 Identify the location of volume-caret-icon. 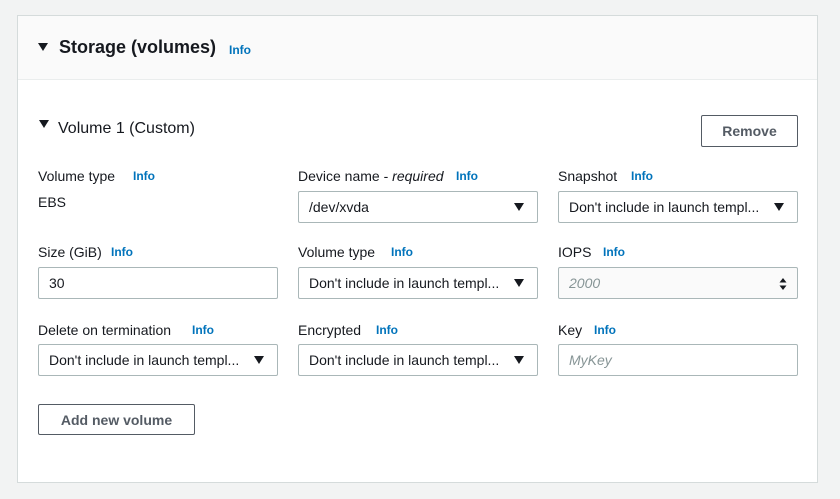
(44, 124).